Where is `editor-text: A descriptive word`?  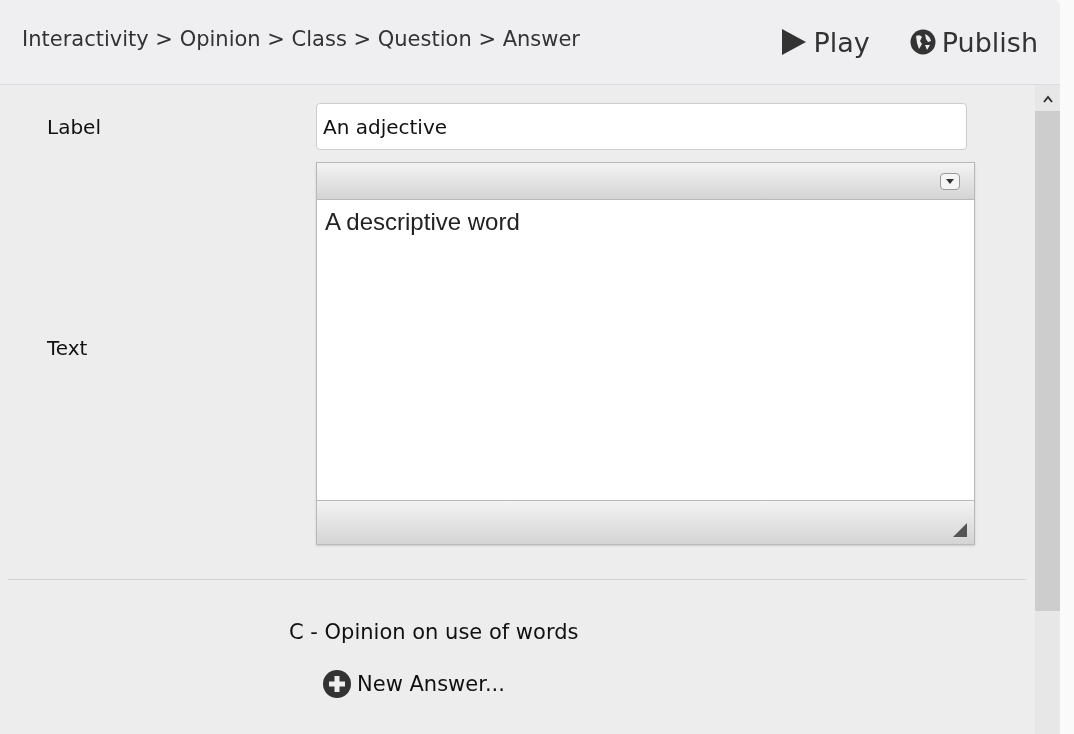 editor-text: A descriptive word is located at coordinates (422, 222).